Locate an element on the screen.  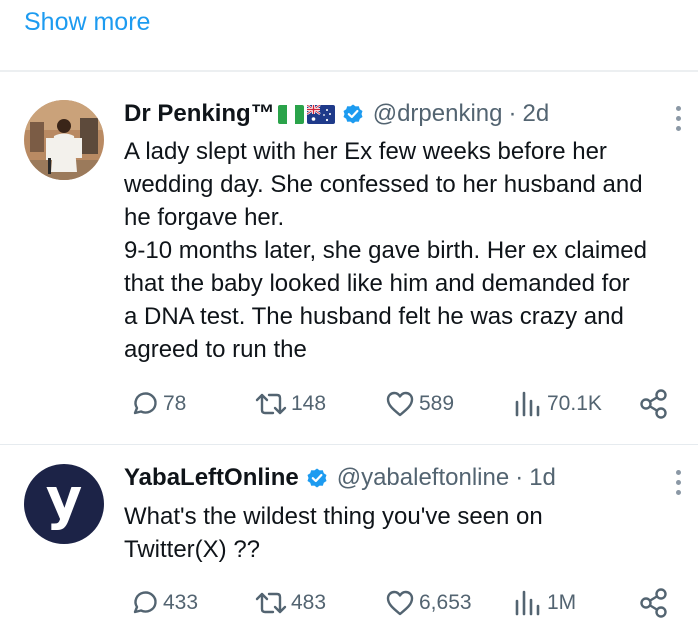
repost-button: 483 is located at coordinates (290, 603).